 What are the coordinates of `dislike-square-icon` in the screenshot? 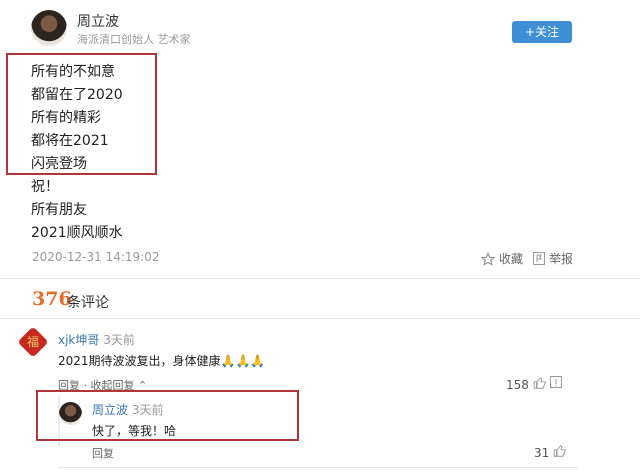 It's located at (556, 383).